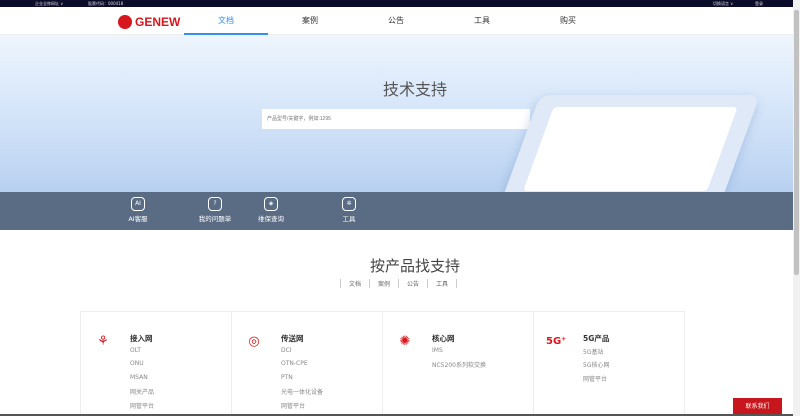 The width and height of the screenshot is (800, 416). Describe the element at coordinates (141, 338) in the screenshot. I see `card-title: 接入网` at that location.